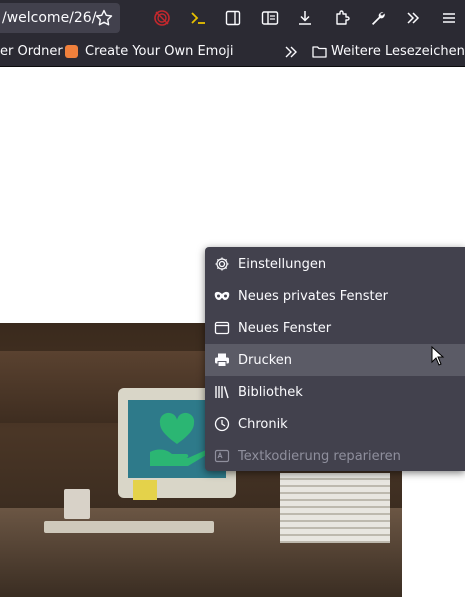 The width and height of the screenshot is (465, 597). Describe the element at coordinates (222, 424) in the screenshot. I see `clock-icon` at that location.